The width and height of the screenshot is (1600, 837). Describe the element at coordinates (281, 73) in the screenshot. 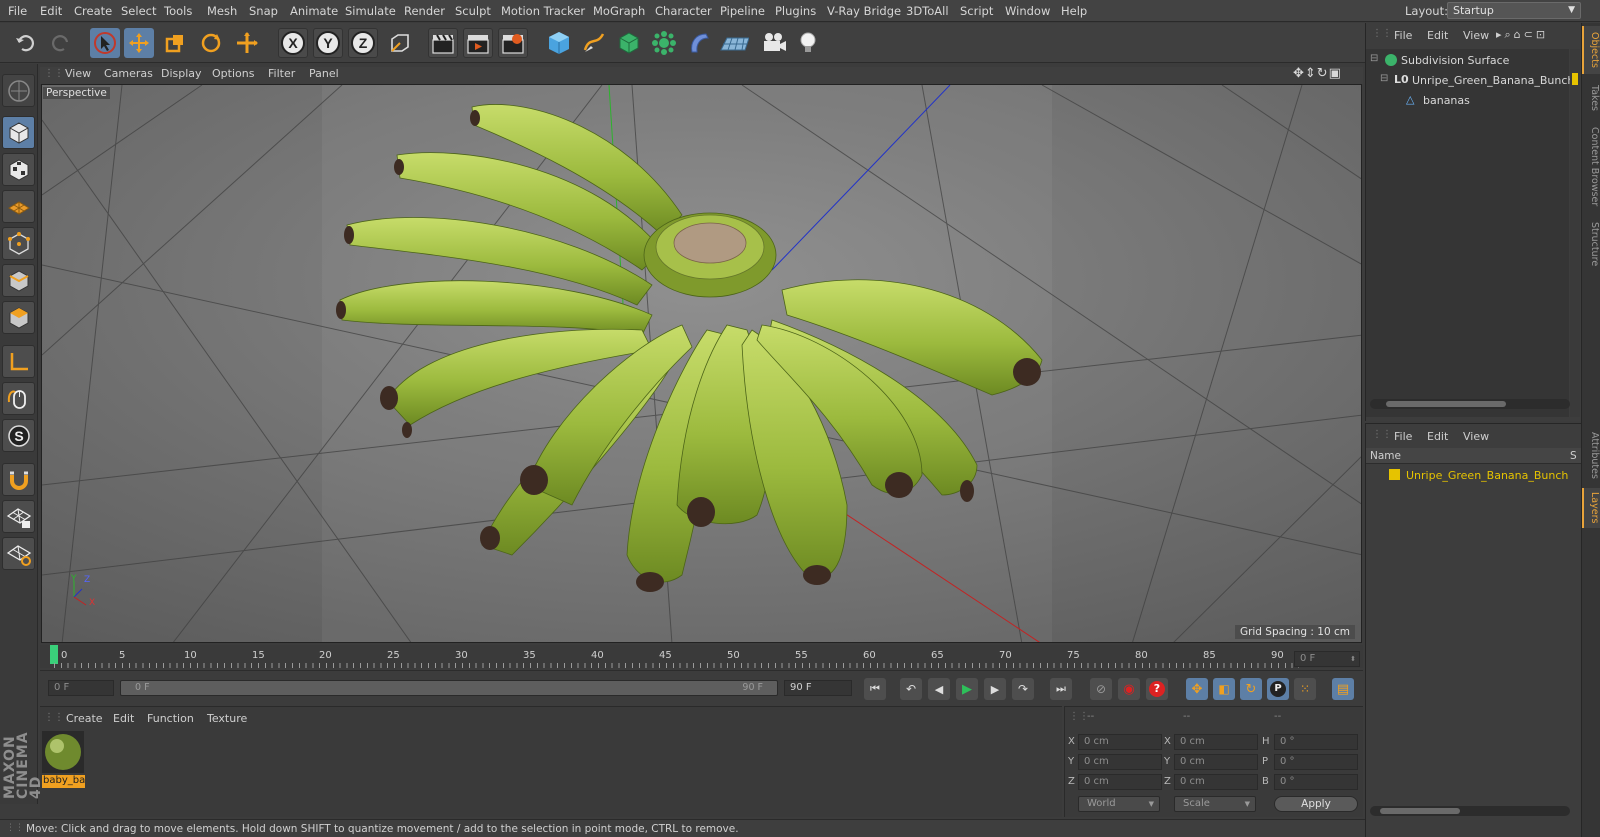

I see `viewport-menu-filter: Filter` at that location.